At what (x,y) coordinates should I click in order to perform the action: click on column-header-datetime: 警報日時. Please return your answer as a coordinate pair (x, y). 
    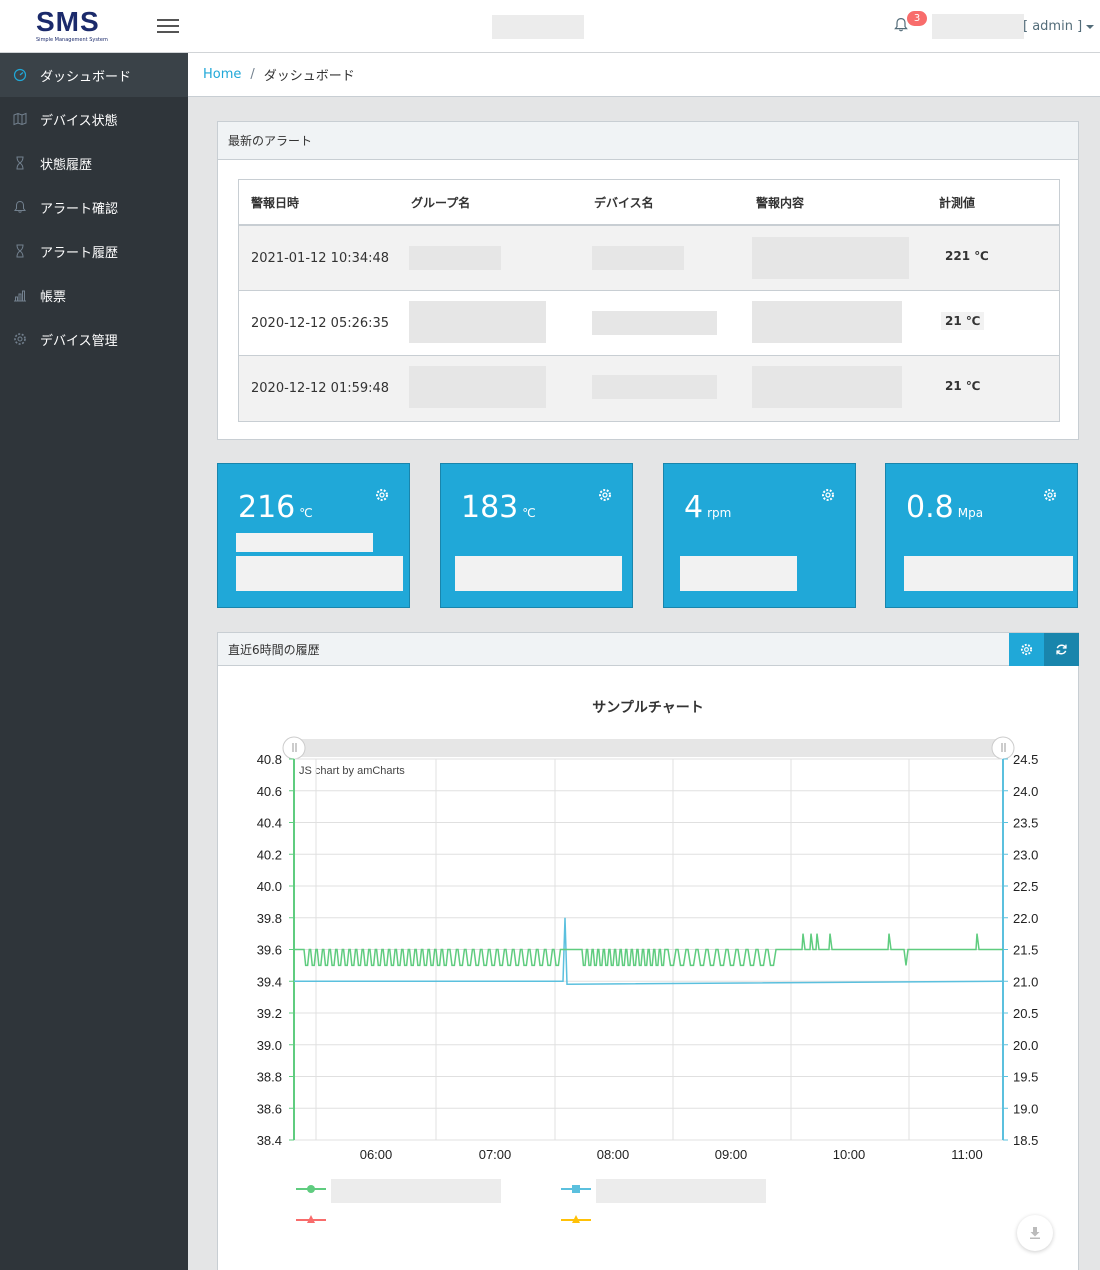
    Looking at the image, I should click on (275, 202).